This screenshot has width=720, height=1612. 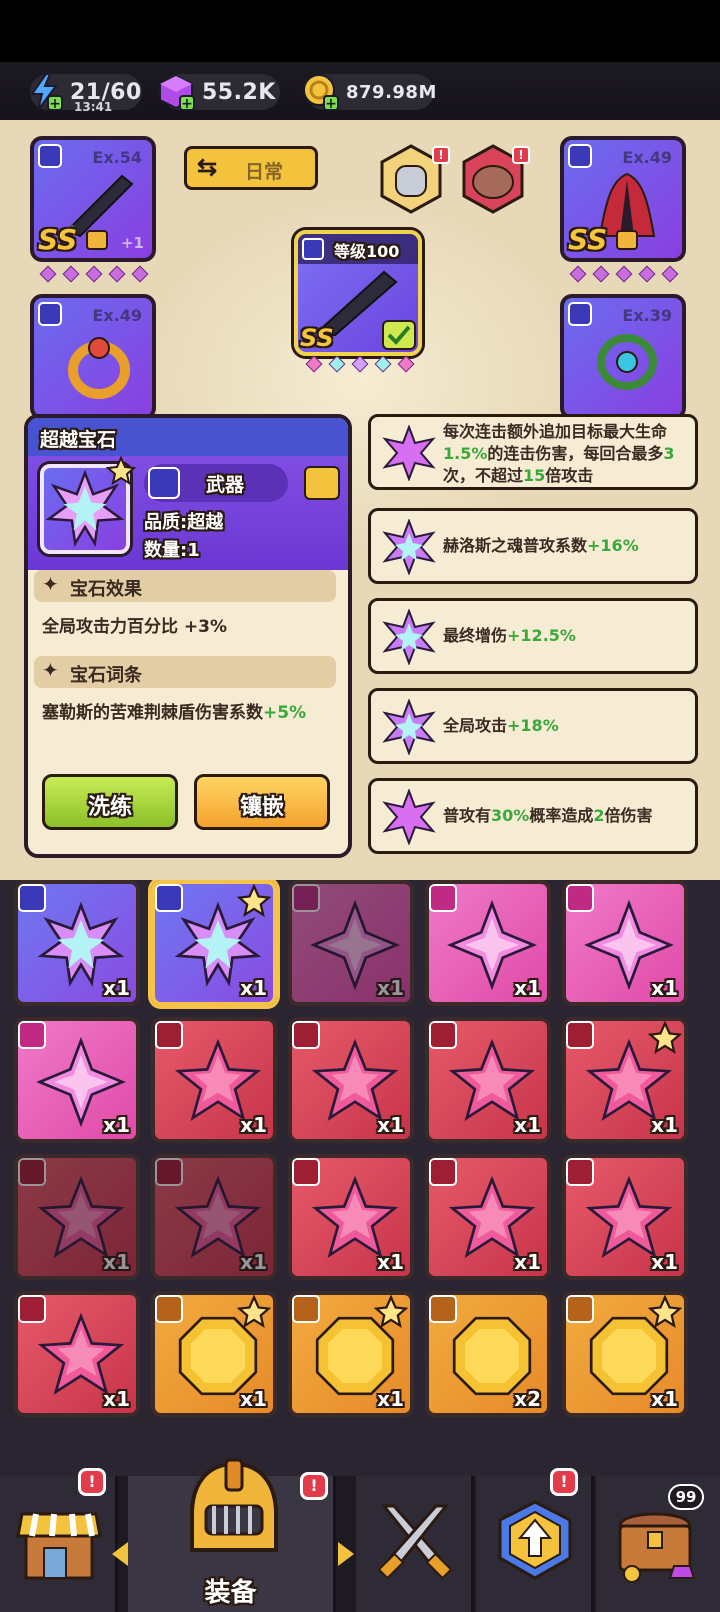 I want to click on affix-text: 普攻有30%概率造成2倍伤害, so click(x=548, y=815).